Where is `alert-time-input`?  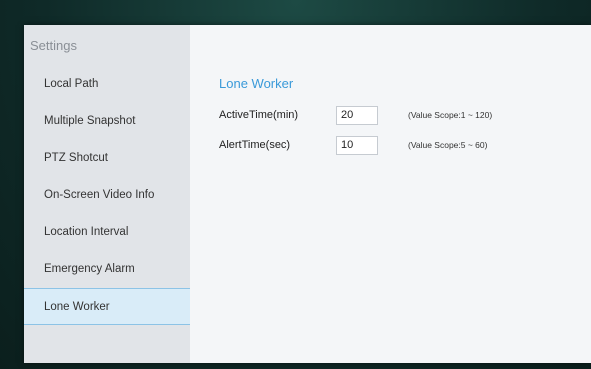 alert-time-input is located at coordinates (357, 145).